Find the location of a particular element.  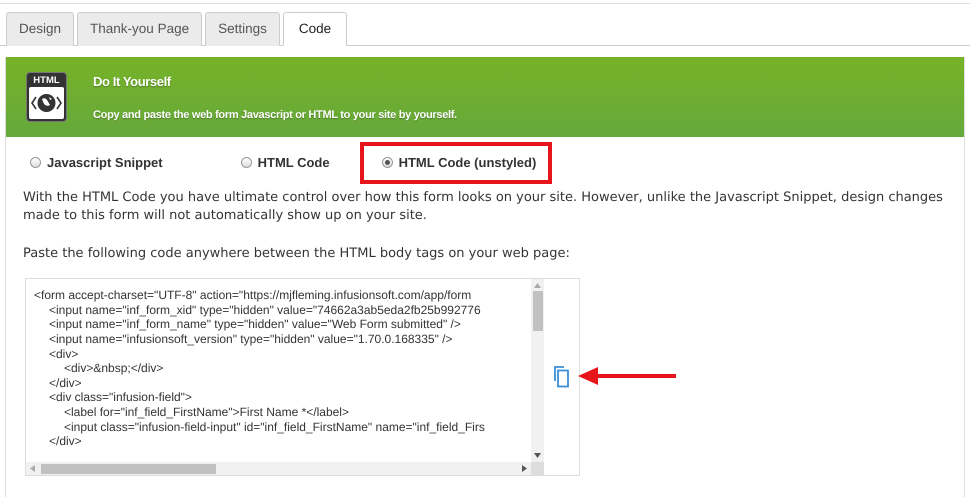

instruction-text: Paste the following code anywhere between the HTML body tags on your web page: is located at coordinates (296, 254).